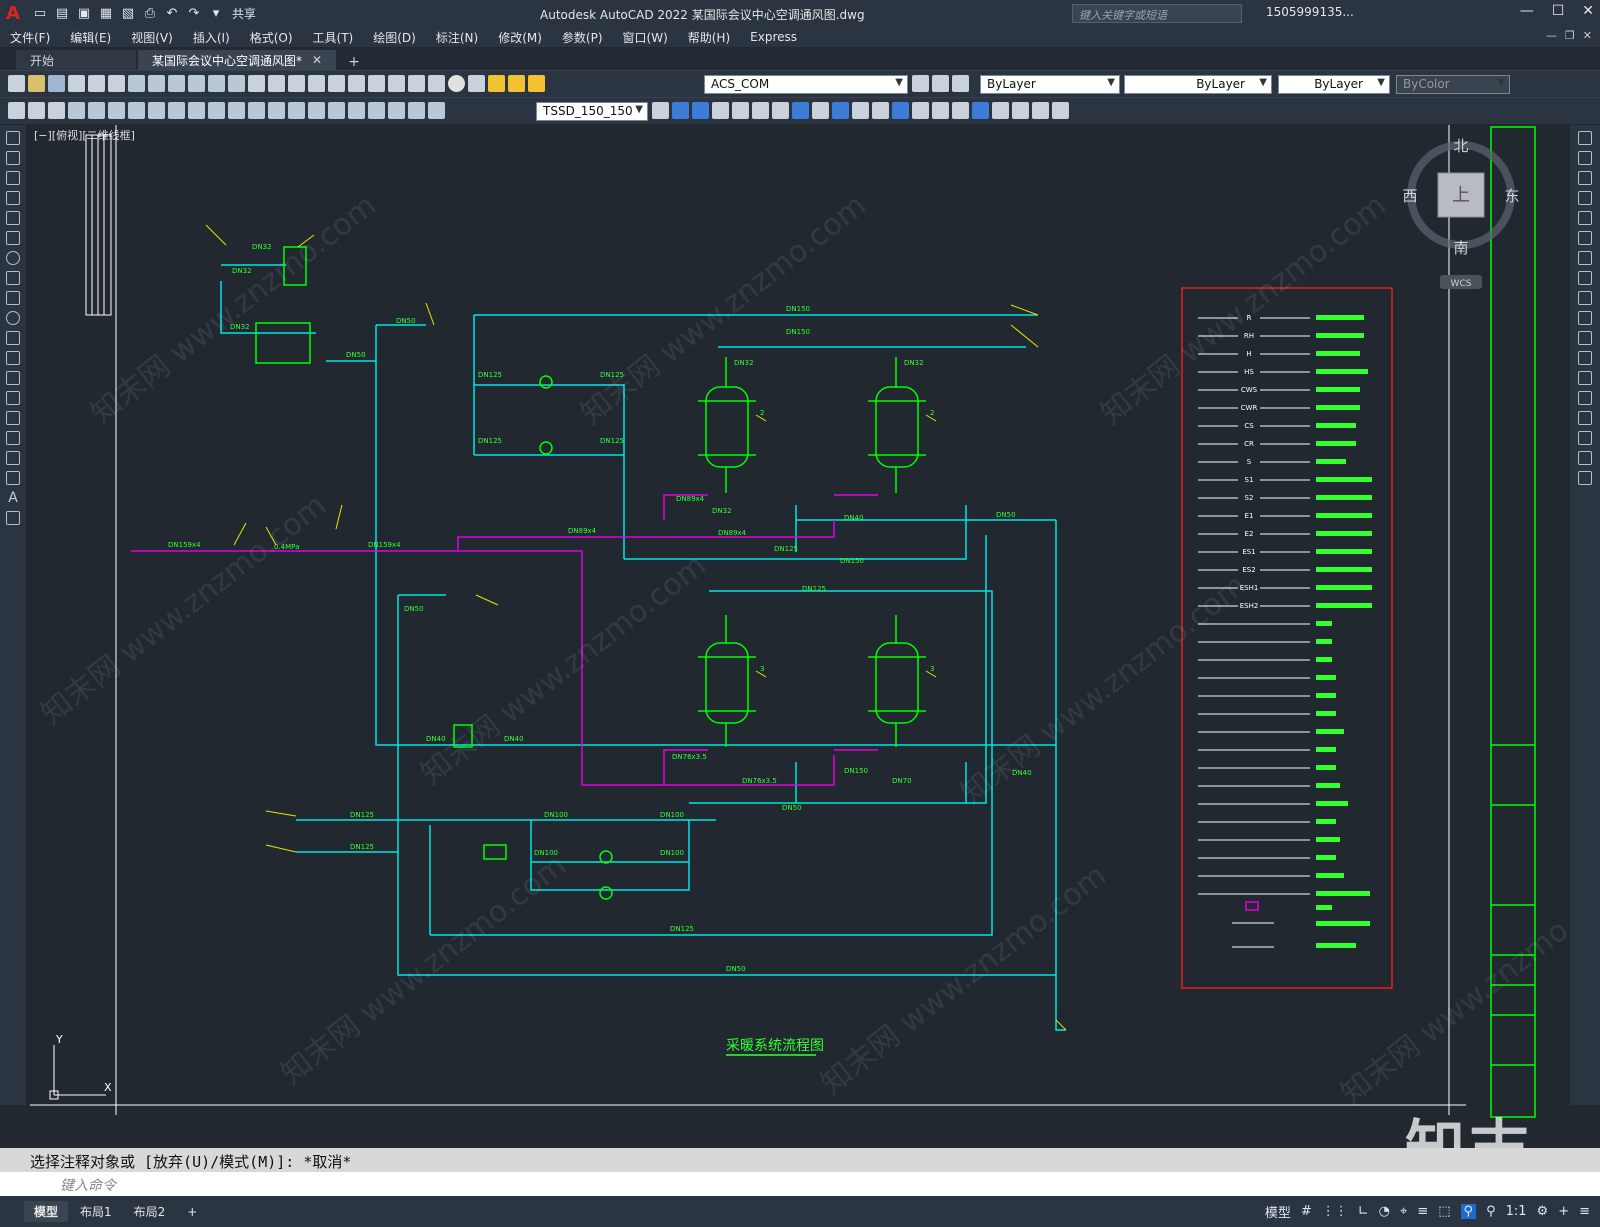  I want to click on join-icon, so click(1585, 398).